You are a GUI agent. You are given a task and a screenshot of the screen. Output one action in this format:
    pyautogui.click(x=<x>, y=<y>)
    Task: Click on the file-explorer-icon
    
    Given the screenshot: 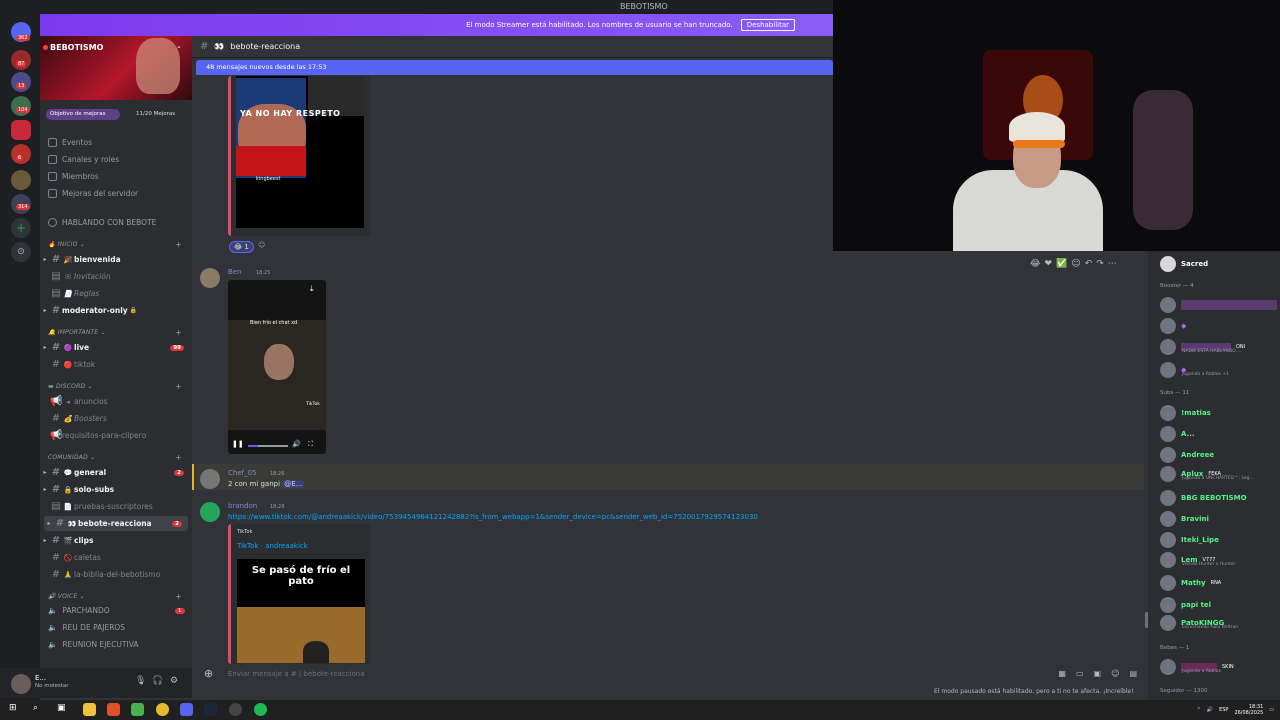 What is the action you would take?
    pyautogui.click(x=89, y=709)
    